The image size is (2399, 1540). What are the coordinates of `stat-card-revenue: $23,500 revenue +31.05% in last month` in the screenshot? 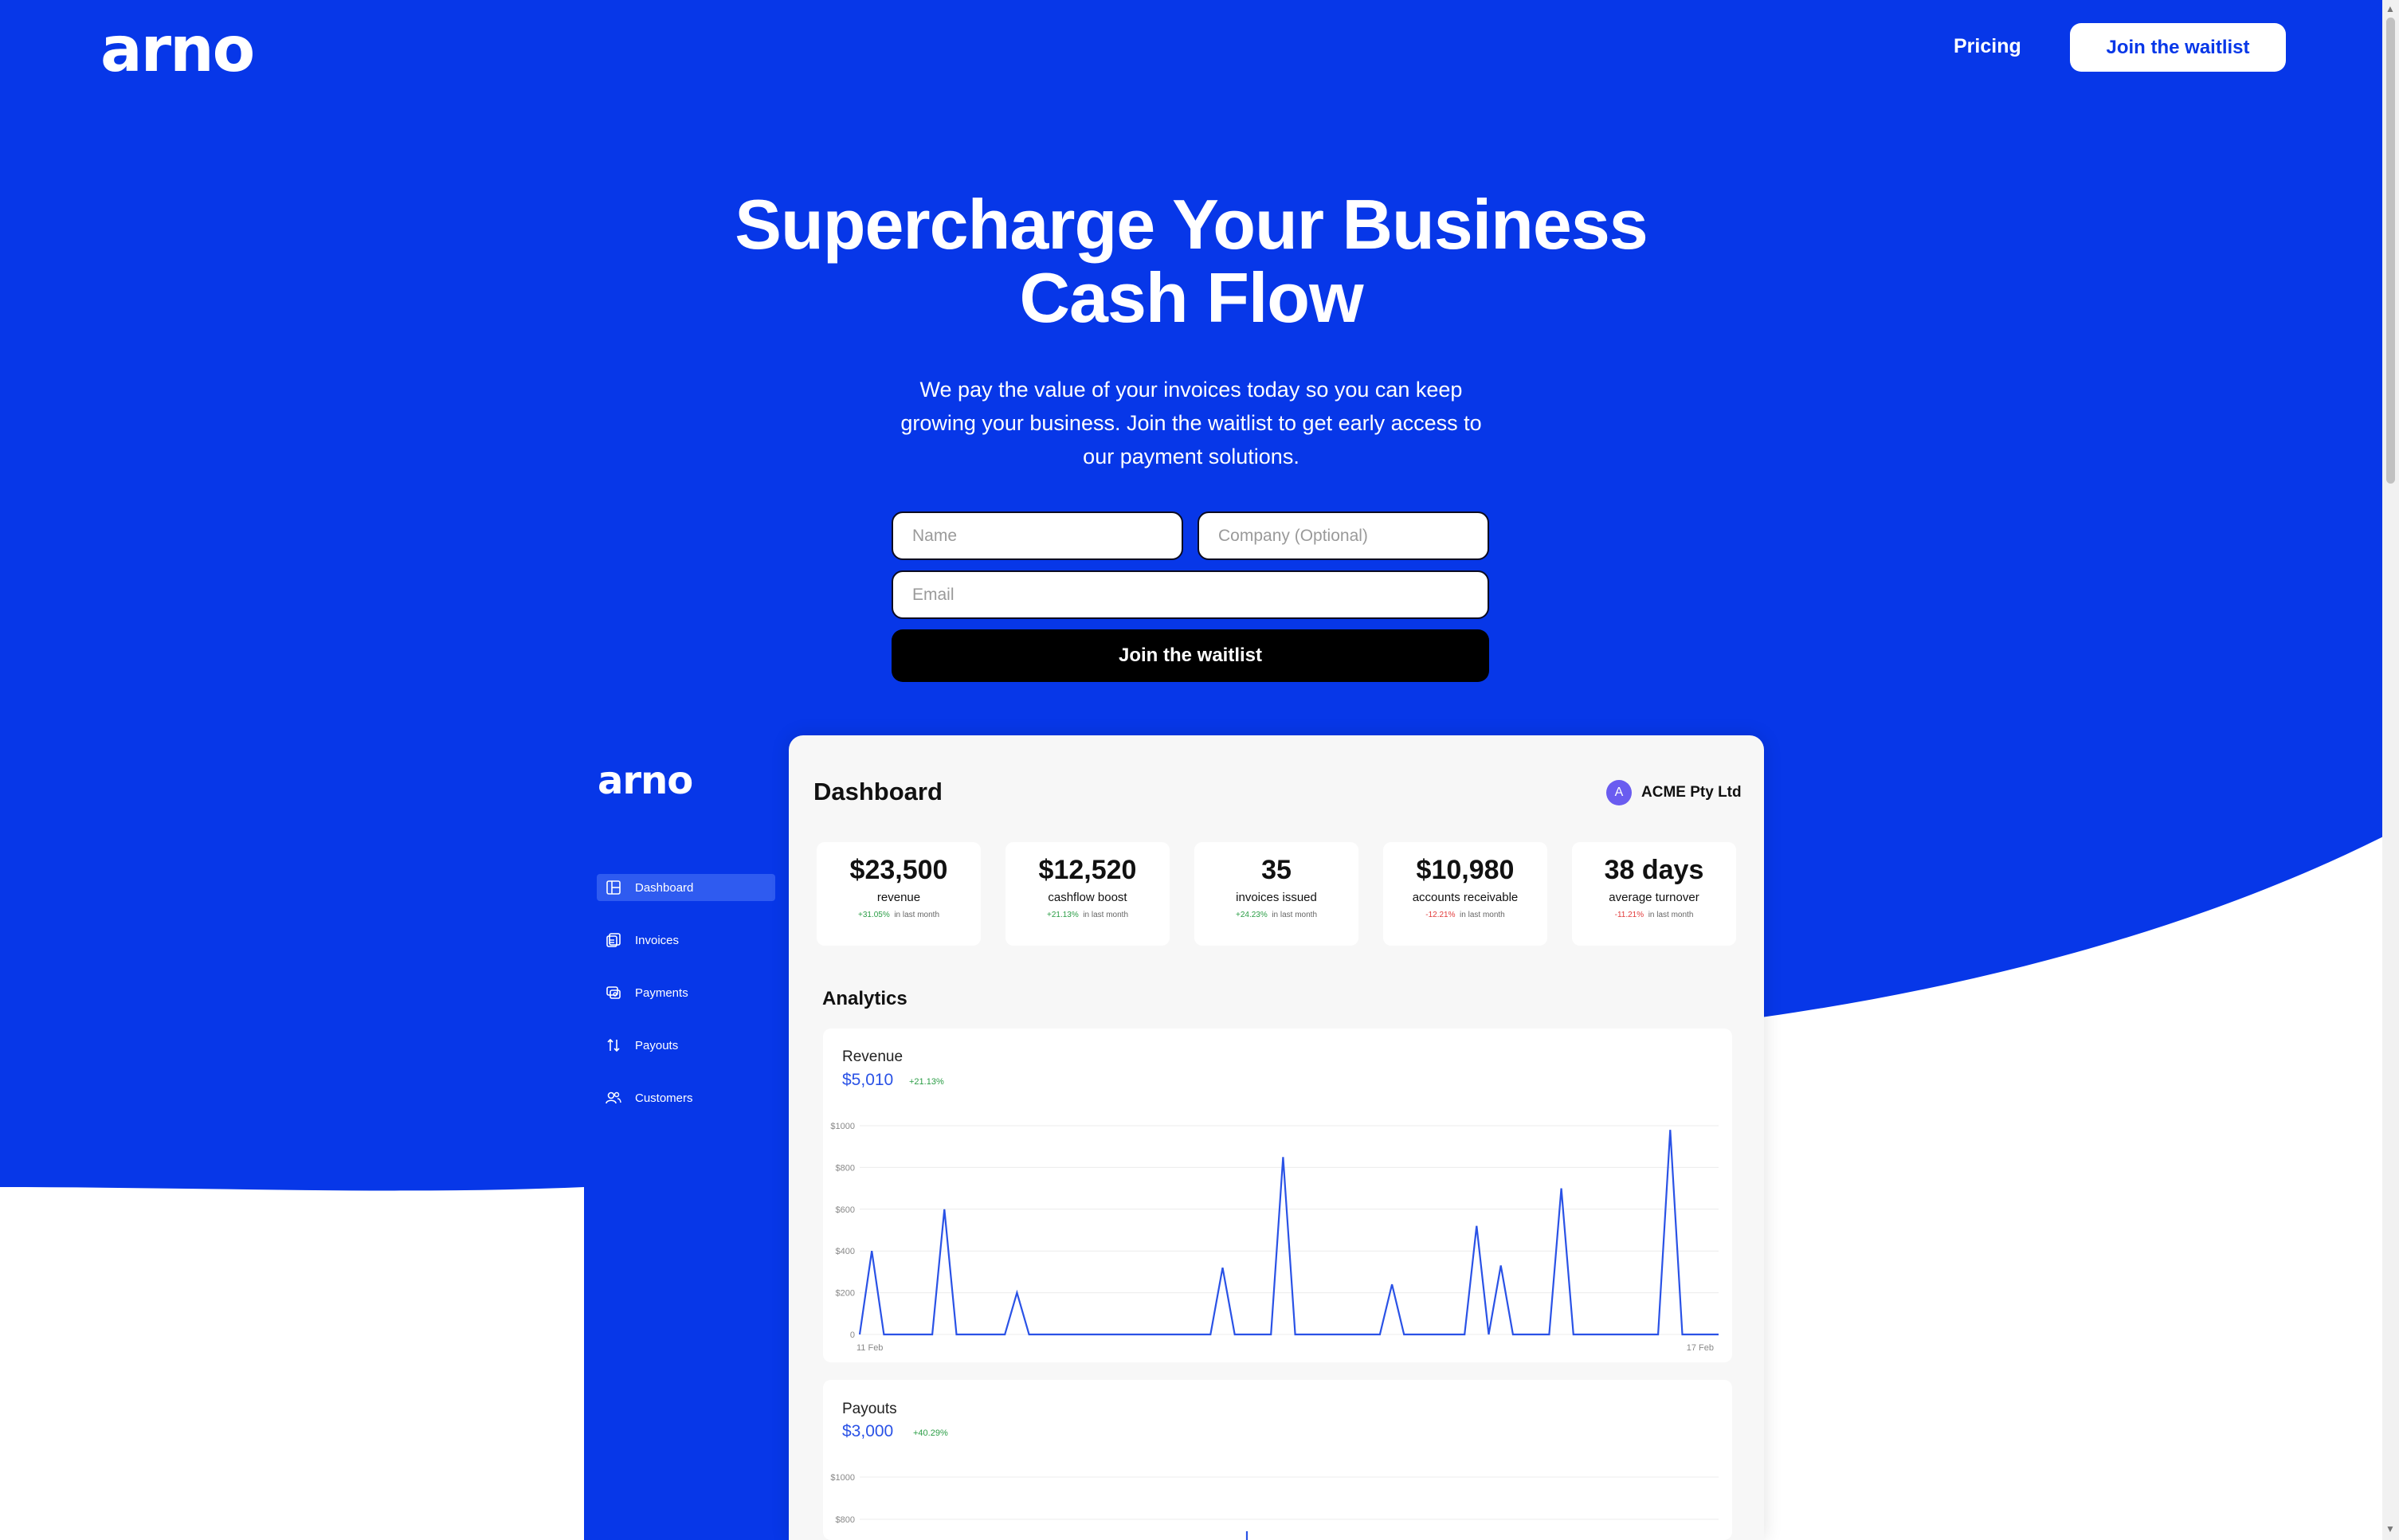 It's located at (899, 894).